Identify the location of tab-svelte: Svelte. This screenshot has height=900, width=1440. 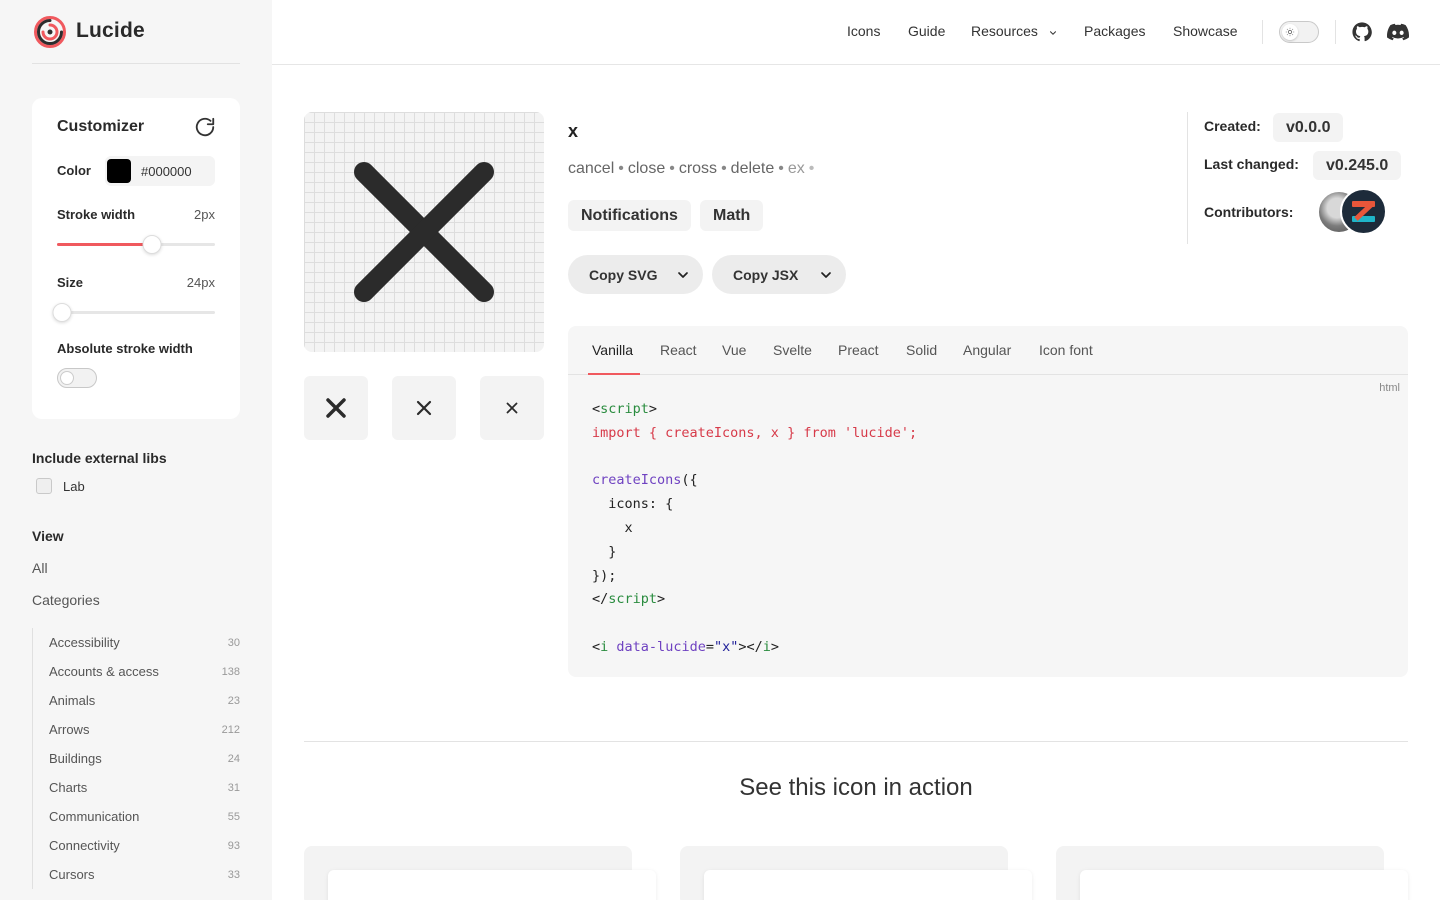
(792, 350).